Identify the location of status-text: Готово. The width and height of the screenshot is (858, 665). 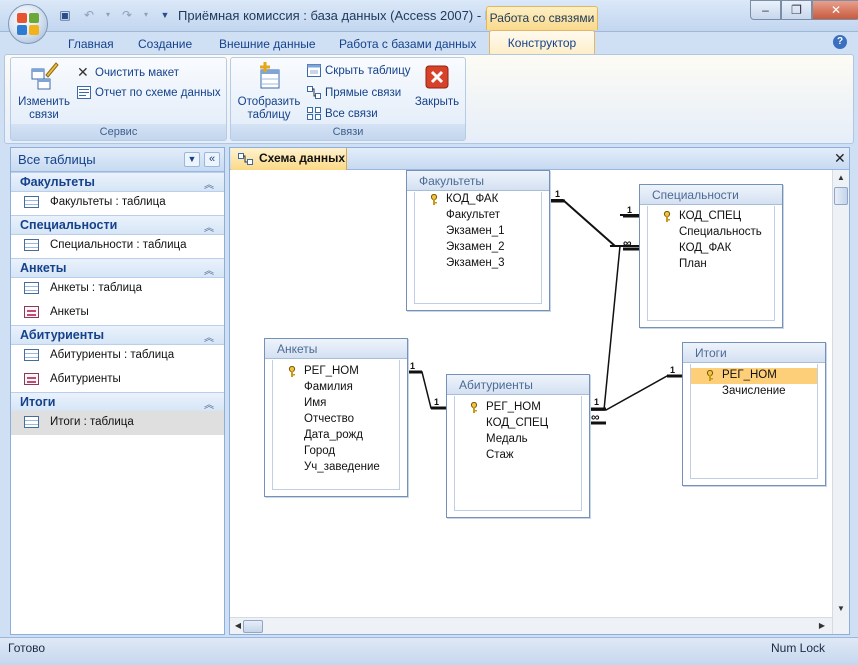
(27, 648).